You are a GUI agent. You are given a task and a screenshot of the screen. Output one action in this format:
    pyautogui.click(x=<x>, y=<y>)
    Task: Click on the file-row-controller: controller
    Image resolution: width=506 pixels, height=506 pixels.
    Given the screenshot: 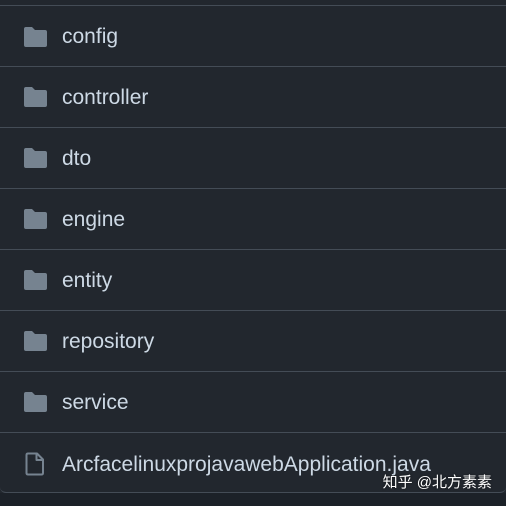 What is the action you would take?
    pyautogui.click(x=253, y=97)
    